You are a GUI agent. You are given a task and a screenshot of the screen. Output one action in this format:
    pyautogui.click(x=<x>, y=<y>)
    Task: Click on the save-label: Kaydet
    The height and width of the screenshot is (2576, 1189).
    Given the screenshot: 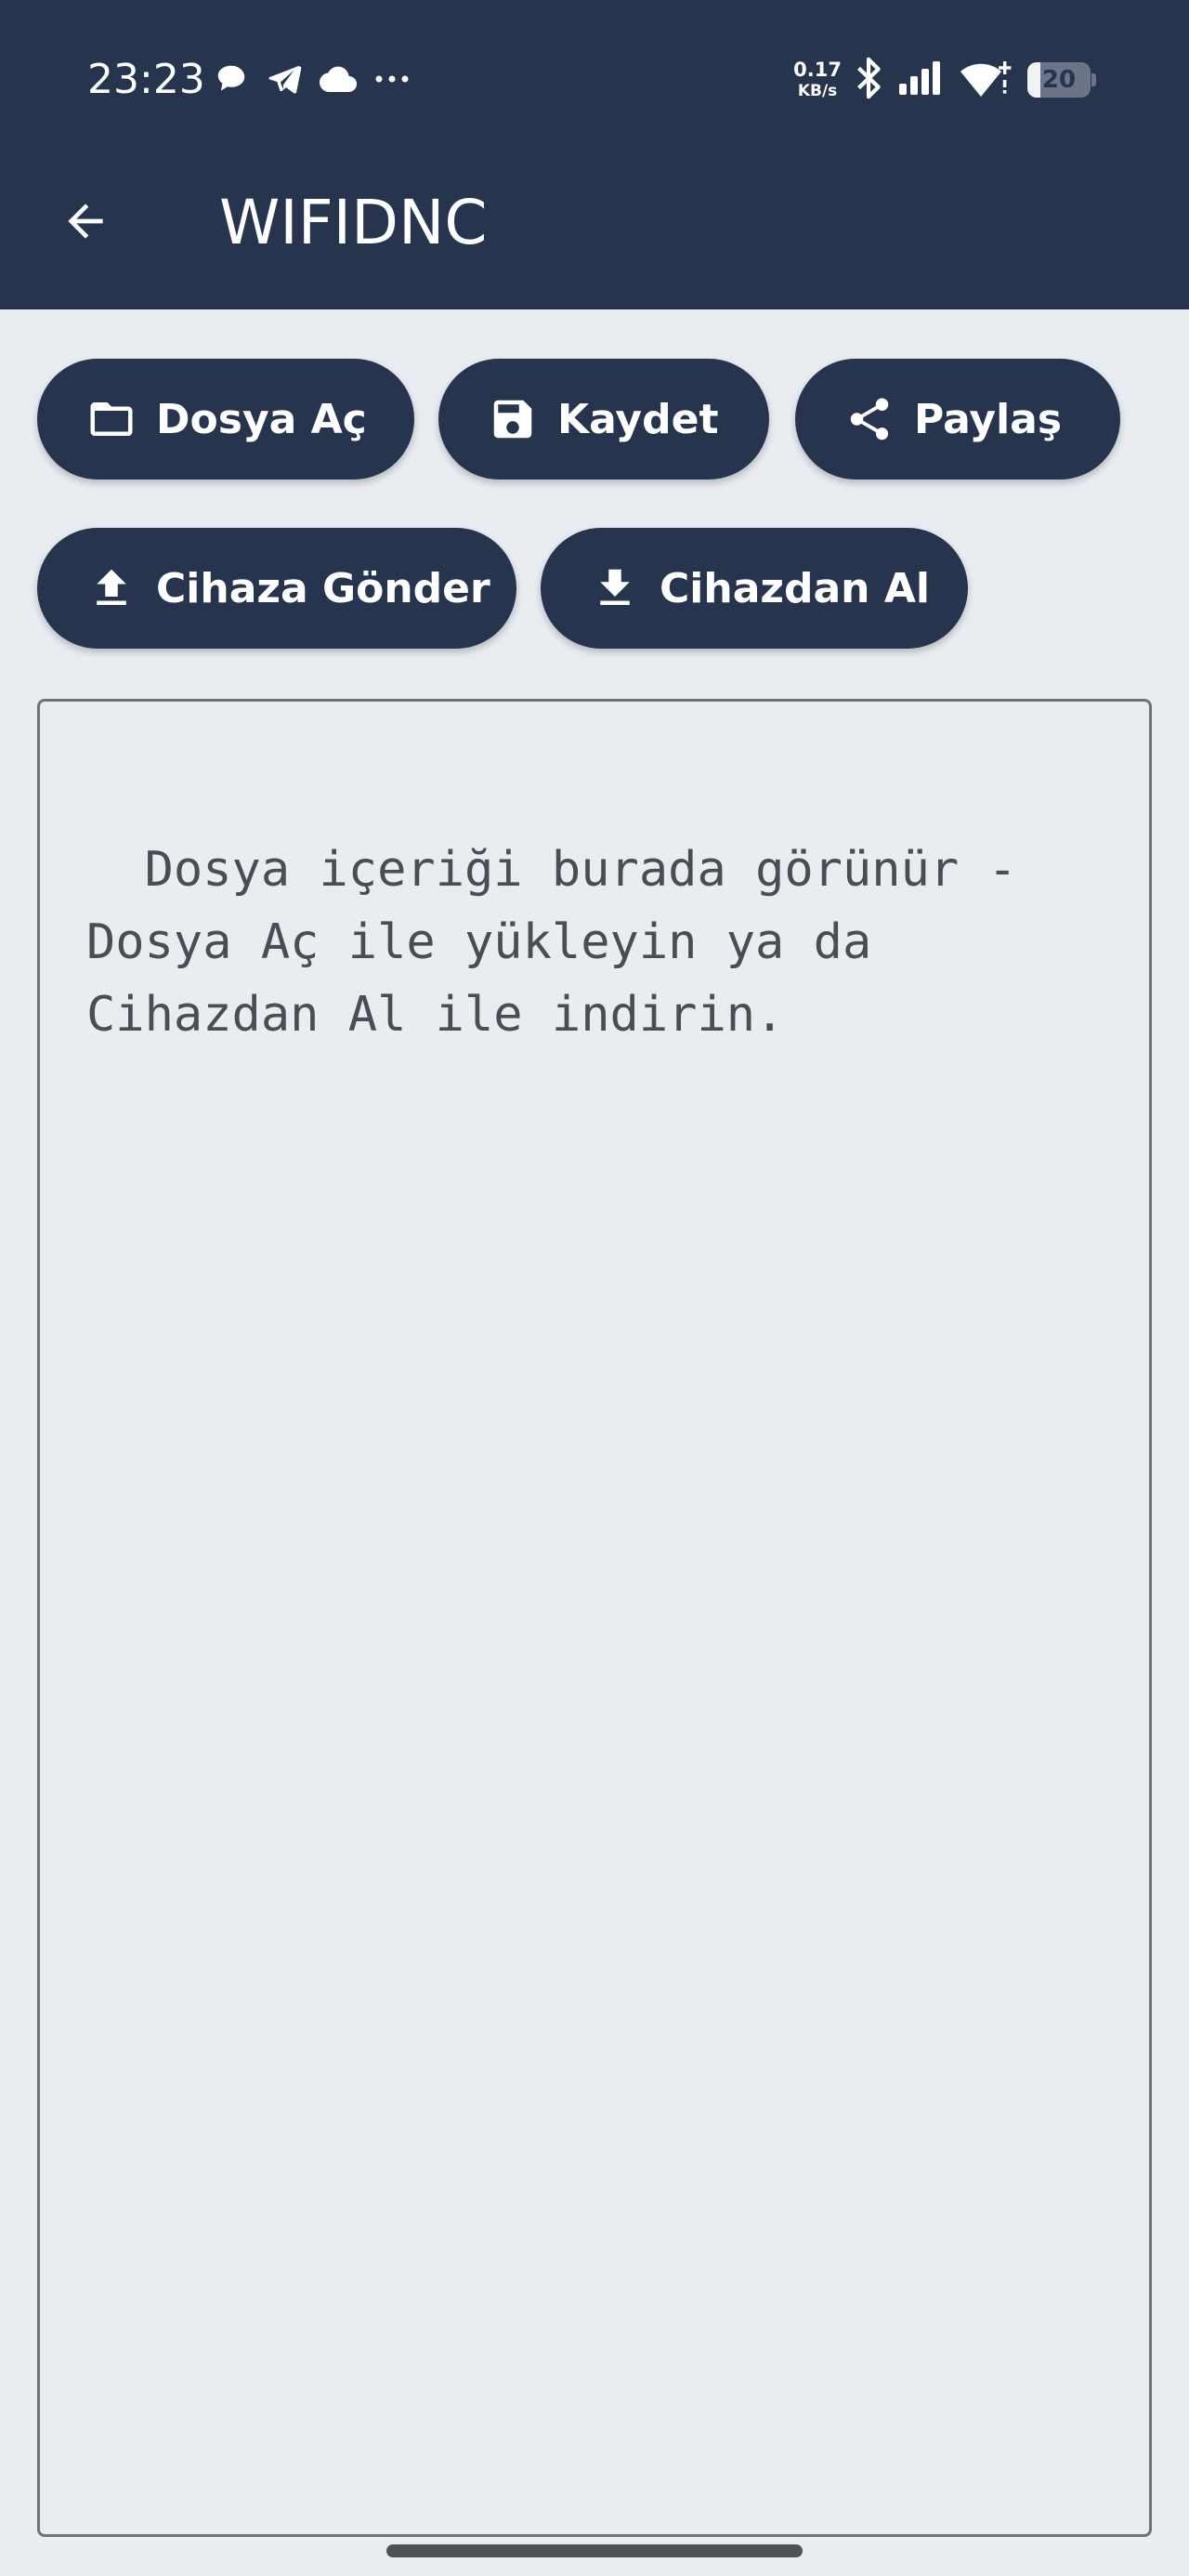 What is the action you would take?
    pyautogui.click(x=638, y=419)
    